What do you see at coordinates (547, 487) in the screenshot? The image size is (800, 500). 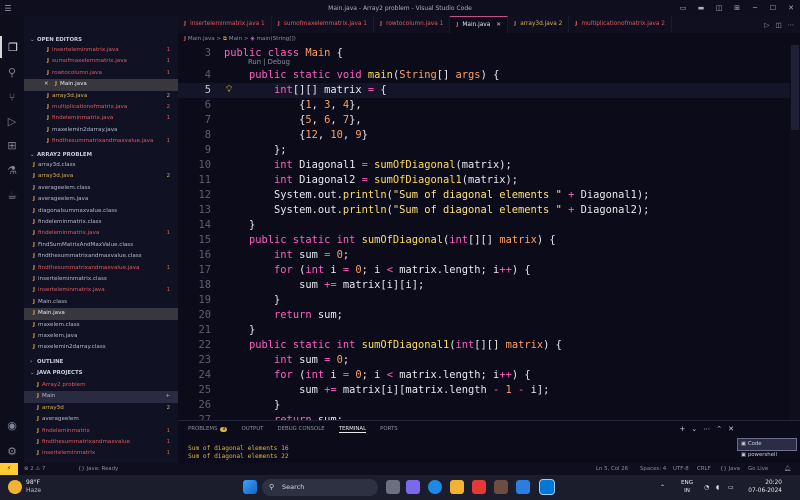 I see `vscode-taskbar-icon` at bounding box center [547, 487].